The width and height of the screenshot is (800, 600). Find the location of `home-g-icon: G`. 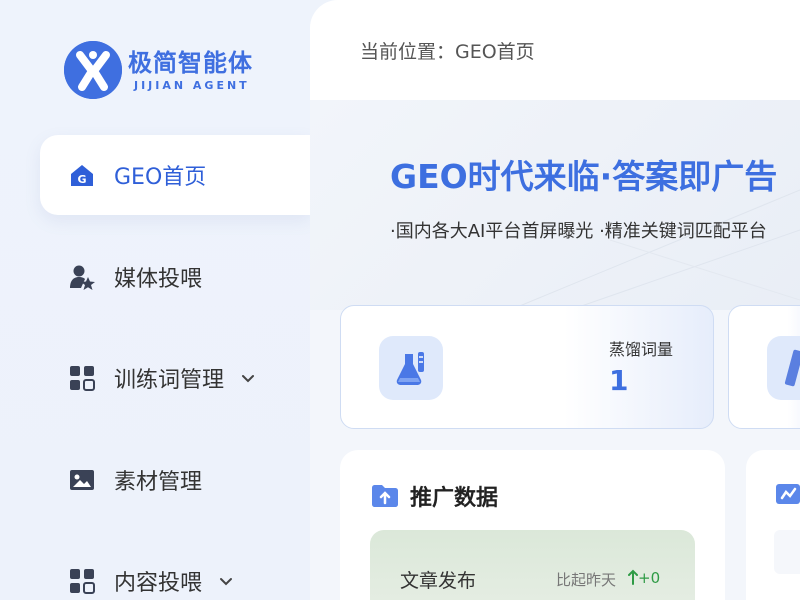

home-g-icon: G is located at coordinates (82, 175).